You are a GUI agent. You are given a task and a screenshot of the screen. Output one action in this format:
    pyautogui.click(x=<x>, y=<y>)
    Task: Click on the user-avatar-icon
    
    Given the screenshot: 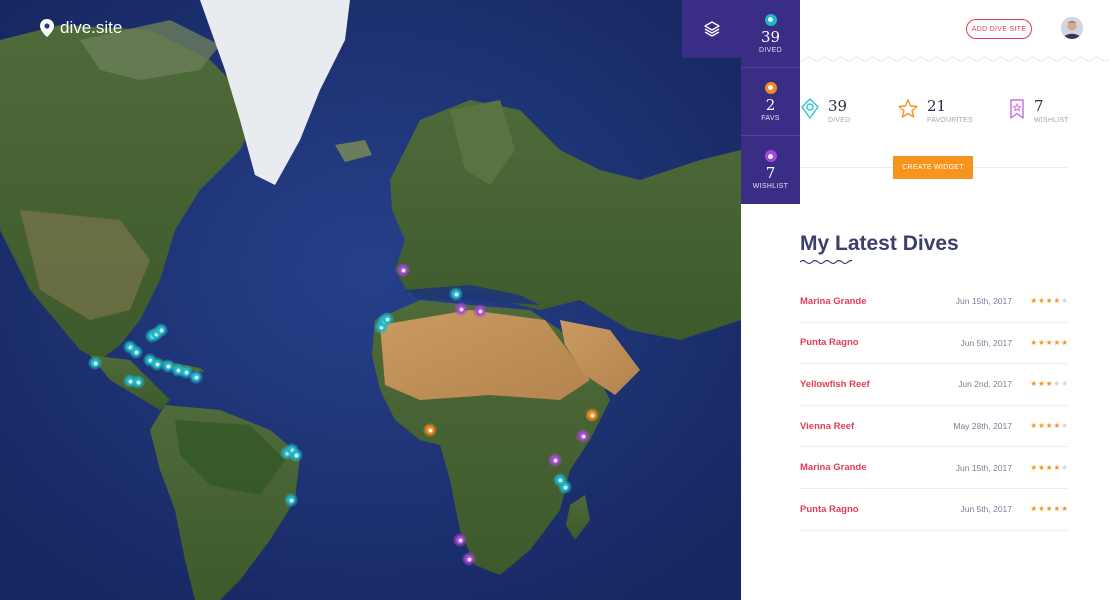 What is the action you would take?
    pyautogui.click(x=1072, y=28)
    